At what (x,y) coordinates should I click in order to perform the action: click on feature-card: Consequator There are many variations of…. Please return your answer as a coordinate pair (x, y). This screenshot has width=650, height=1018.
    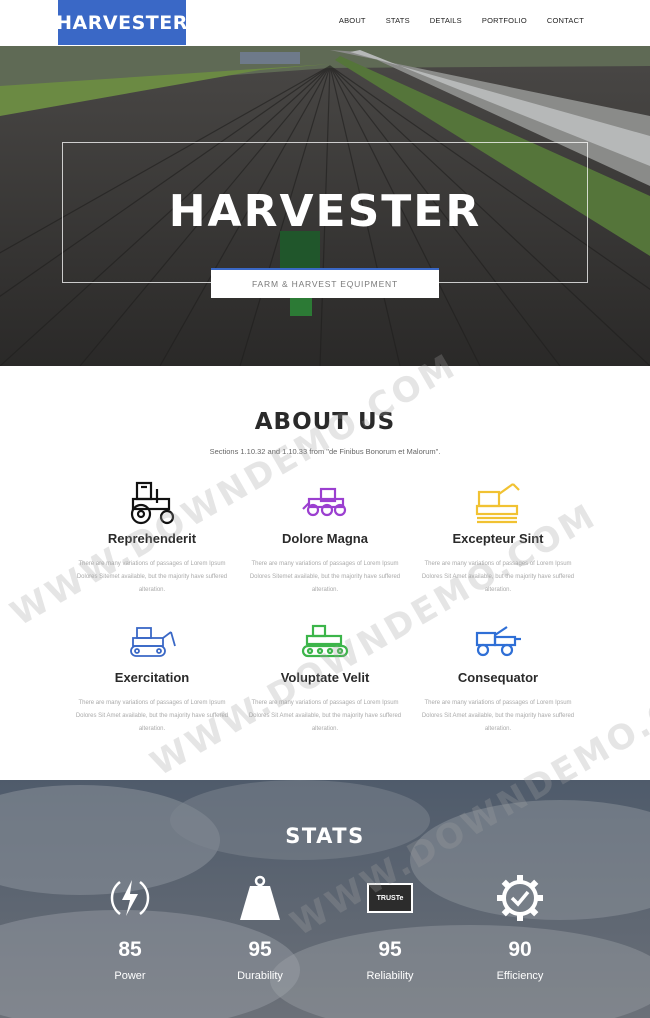
    Looking at the image, I should click on (498, 676).